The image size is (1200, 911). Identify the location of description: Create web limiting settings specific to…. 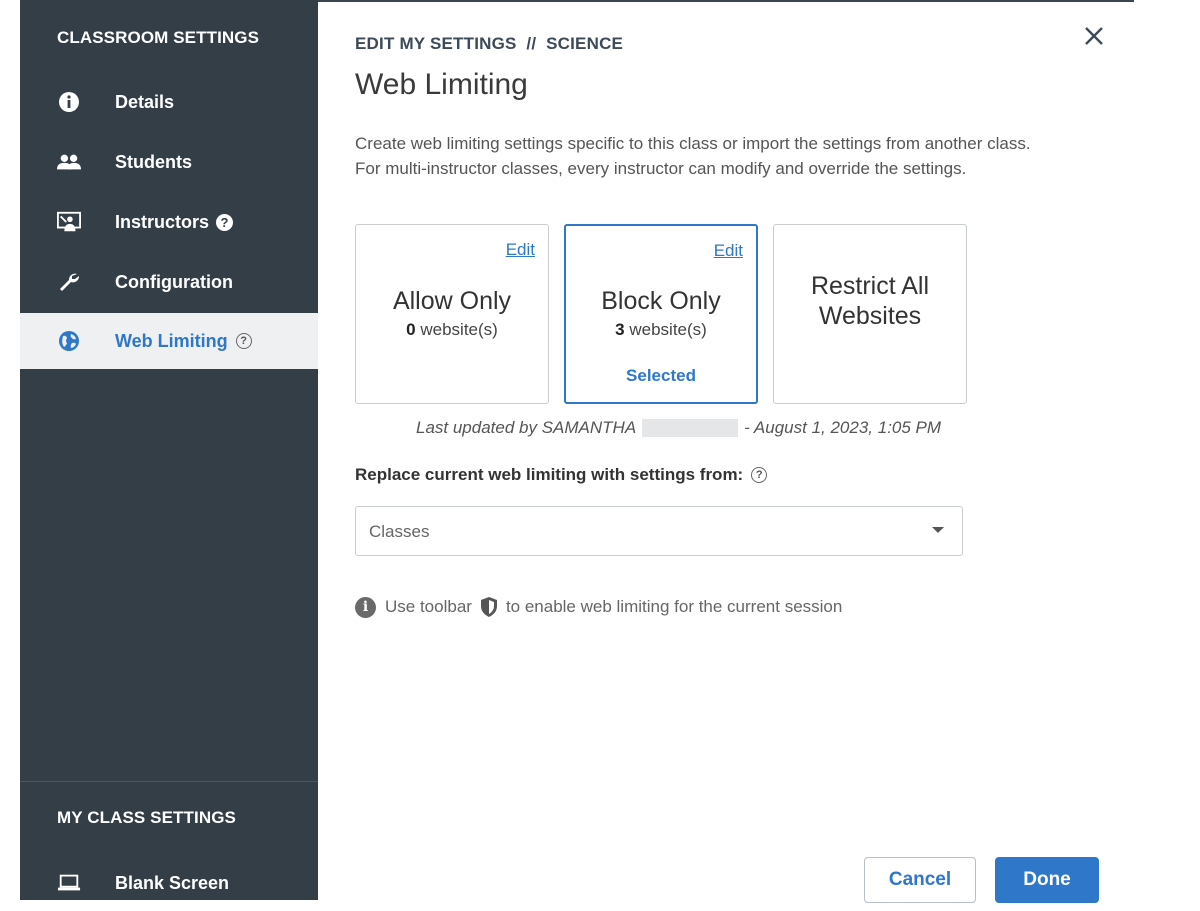
(735, 156).